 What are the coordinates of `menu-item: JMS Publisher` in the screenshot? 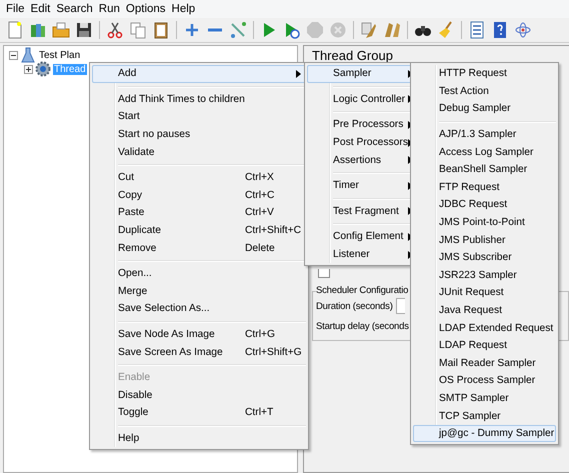 It's located at (484, 240).